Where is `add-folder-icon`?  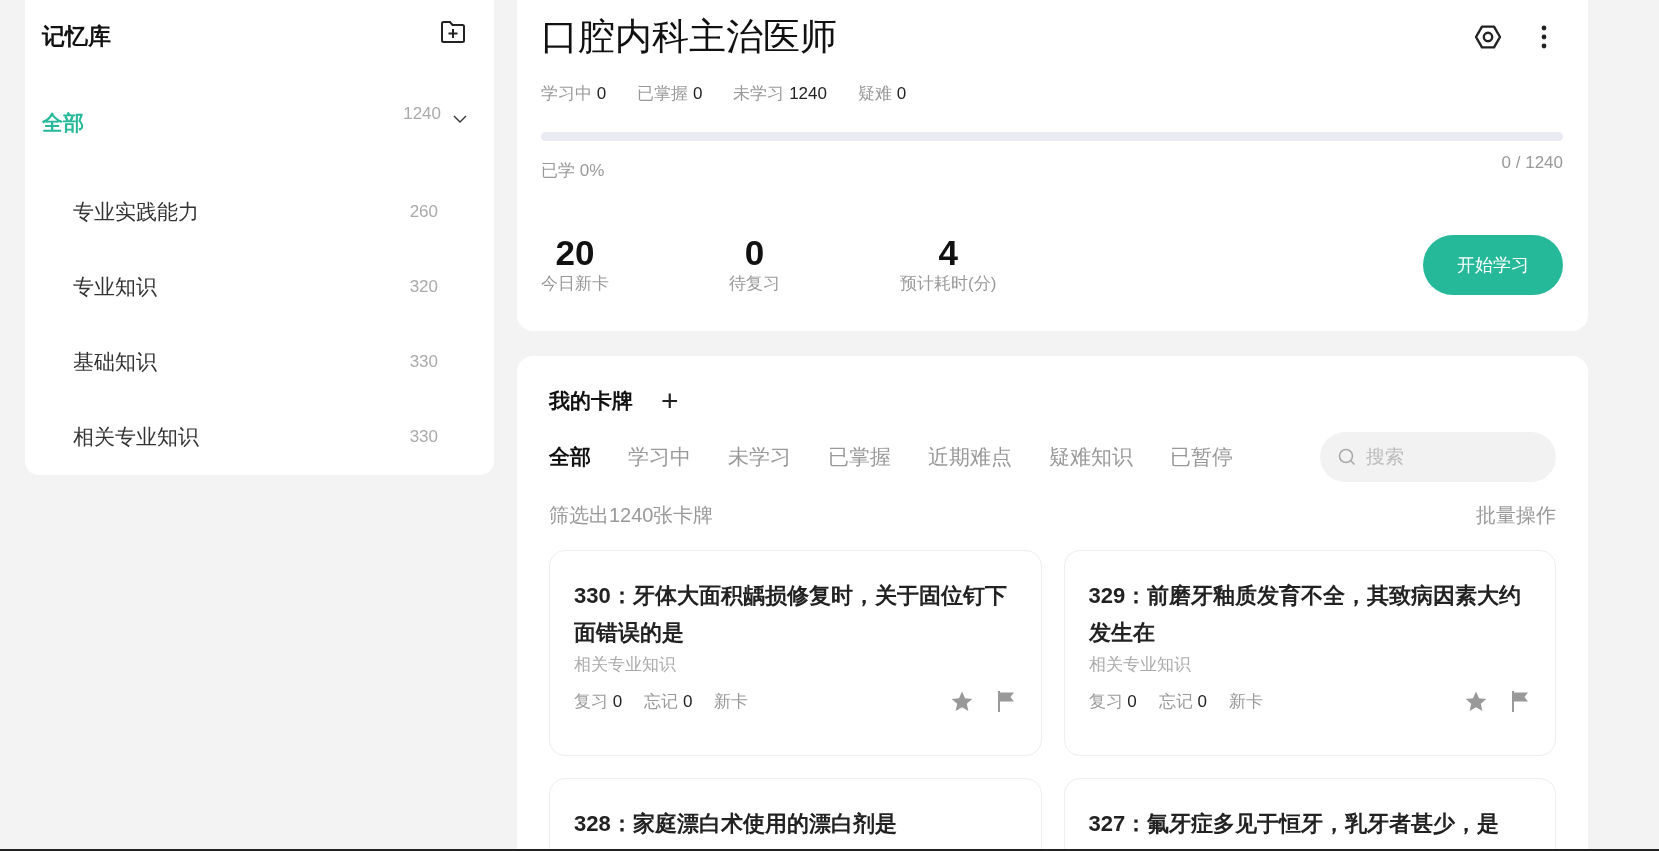 add-folder-icon is located at coordinates (453, 32).